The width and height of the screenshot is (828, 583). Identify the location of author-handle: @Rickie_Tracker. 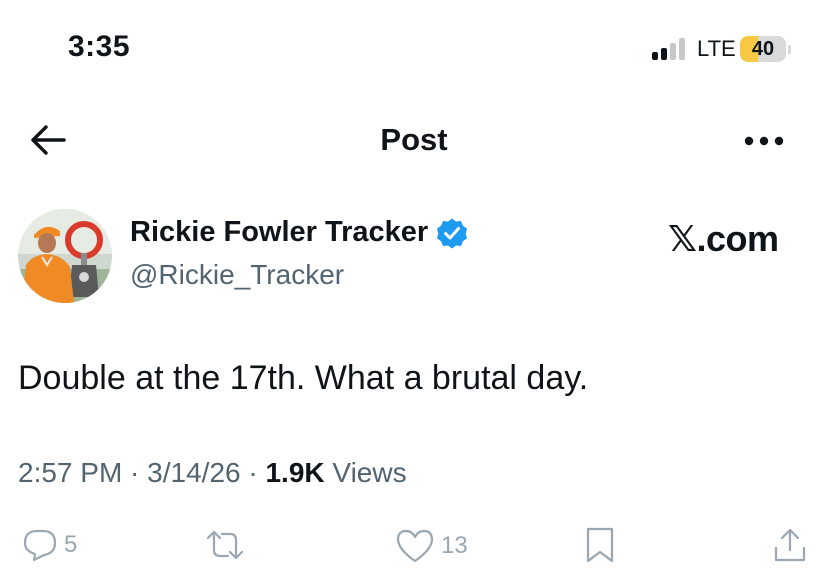
(237, 275).